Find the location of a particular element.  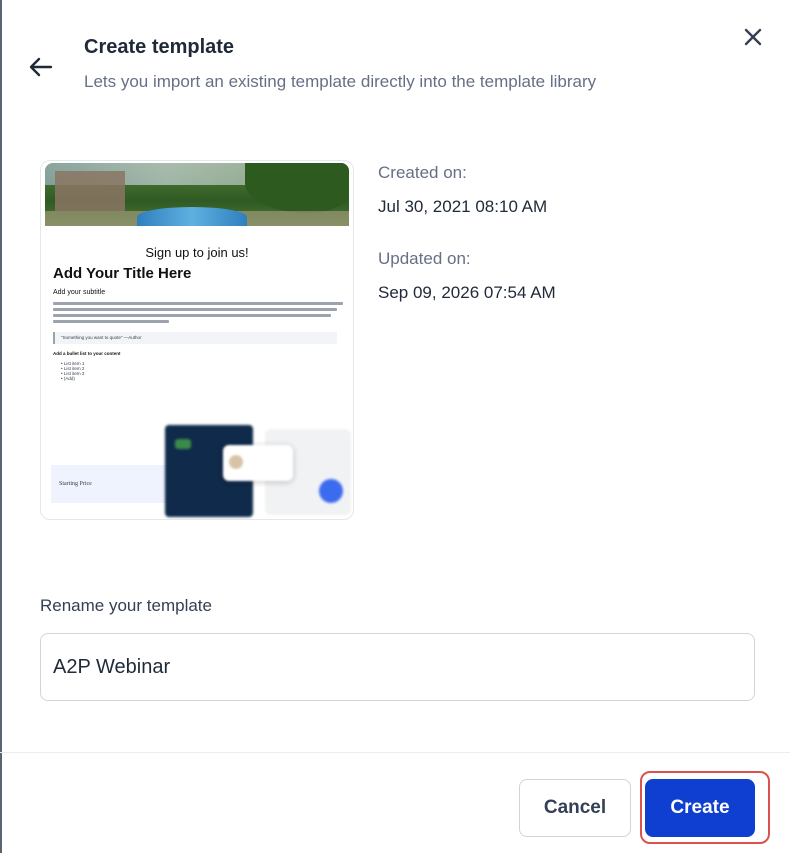

preview-quote: "Something you want to quote" —Author is located at coordinates (195, 338).